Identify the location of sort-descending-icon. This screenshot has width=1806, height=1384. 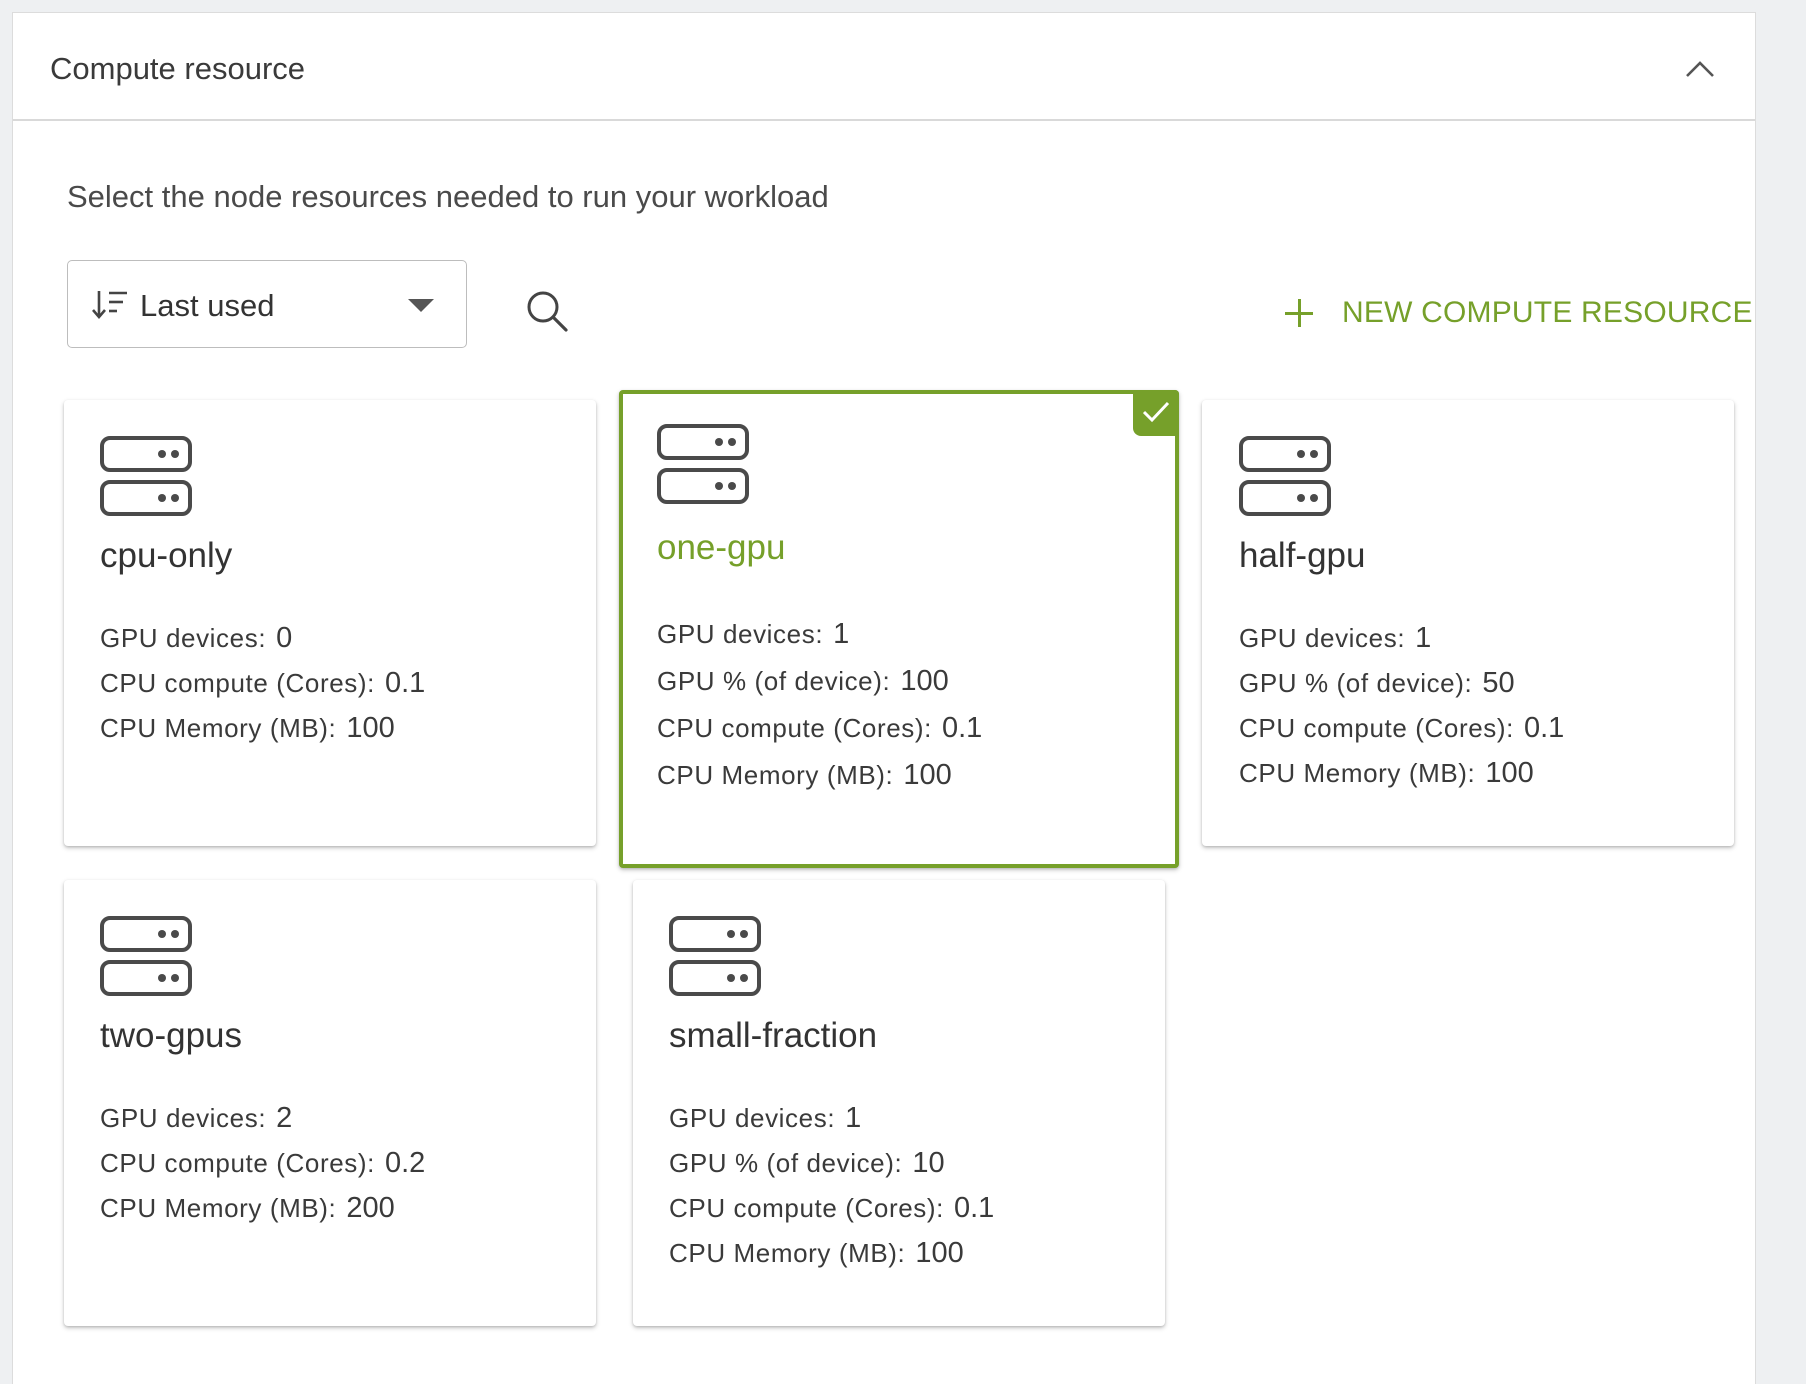
(109, 305).